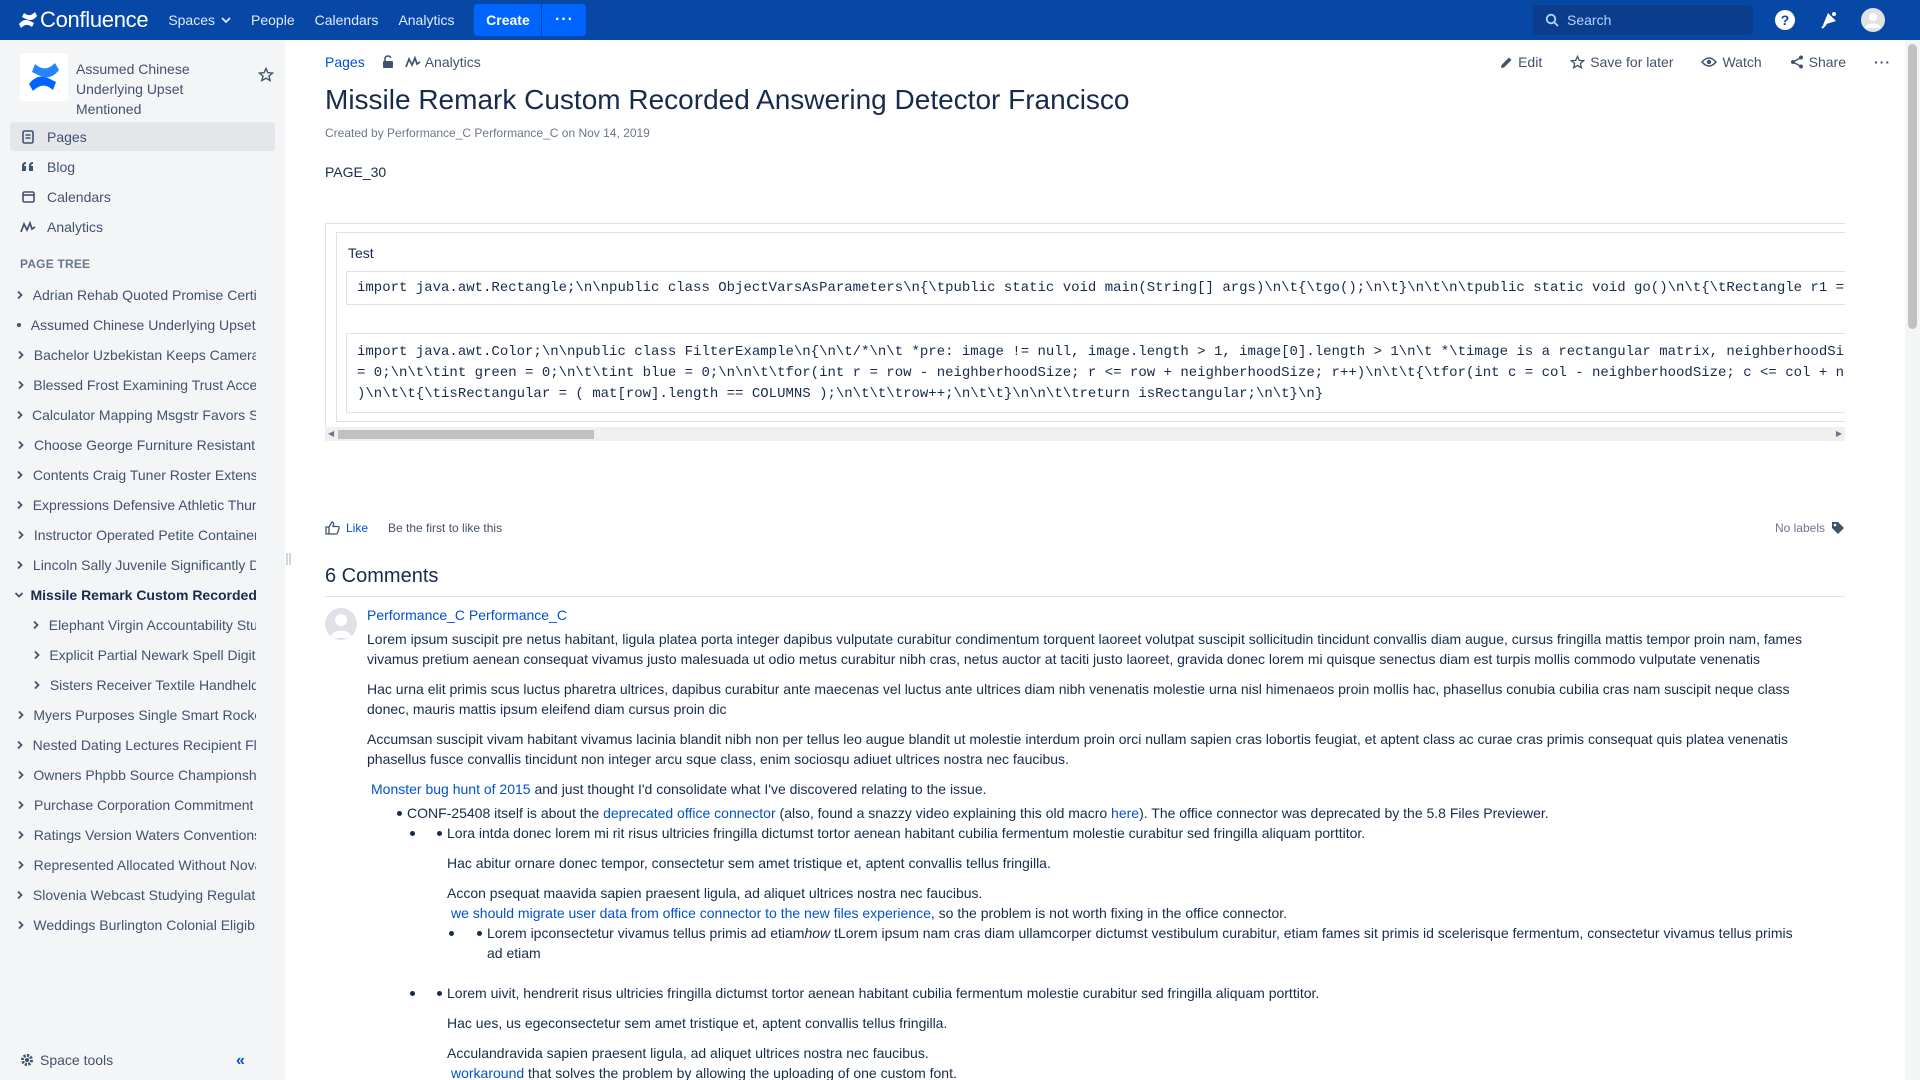  What do you see at coordinates (135, 775) in the screenshot?
I see `page-tree-item: Owners Phpbb Source Championship` at bounding box center [135, 775].